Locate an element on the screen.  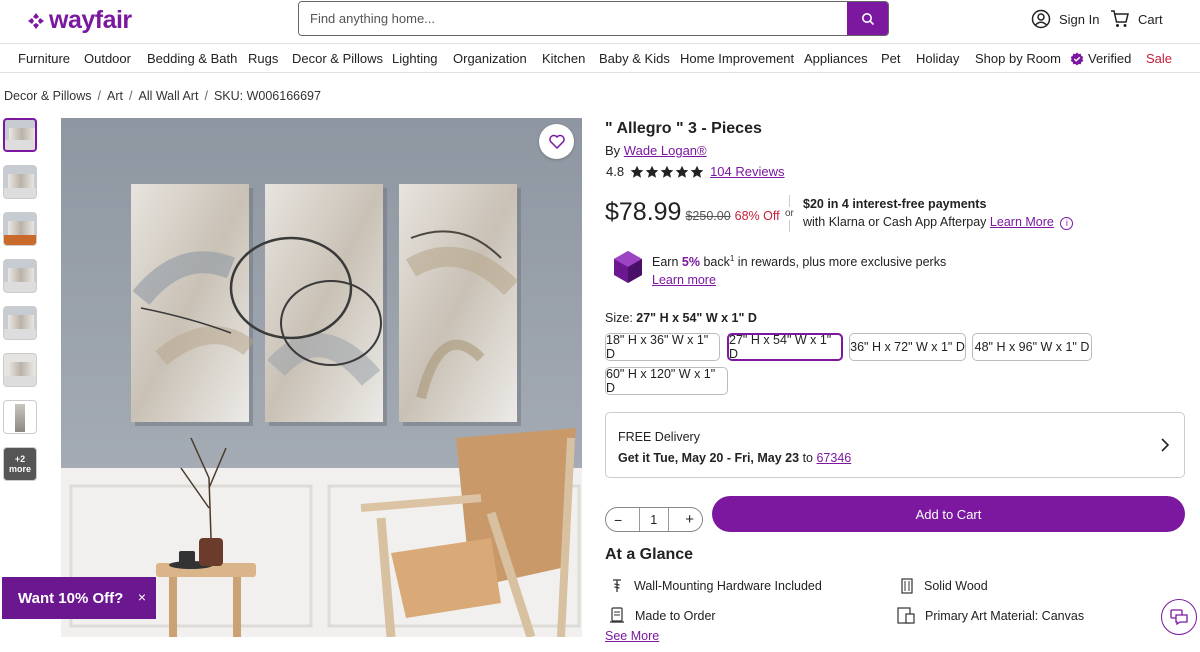
logo-text: wayfair is located at coordinates (90, 20).